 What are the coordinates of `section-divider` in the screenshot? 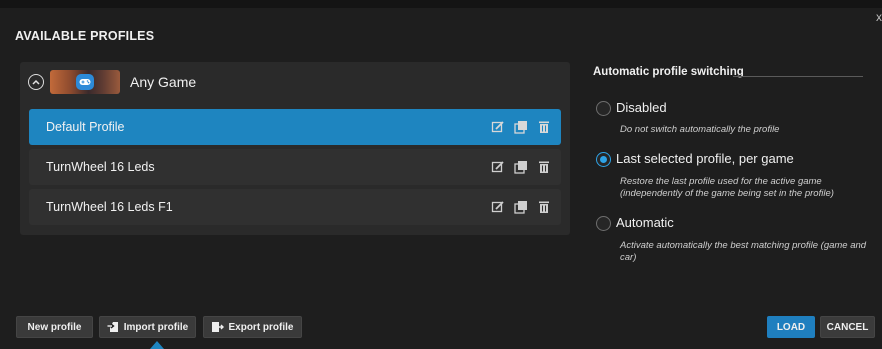 It's located at (798, 76).